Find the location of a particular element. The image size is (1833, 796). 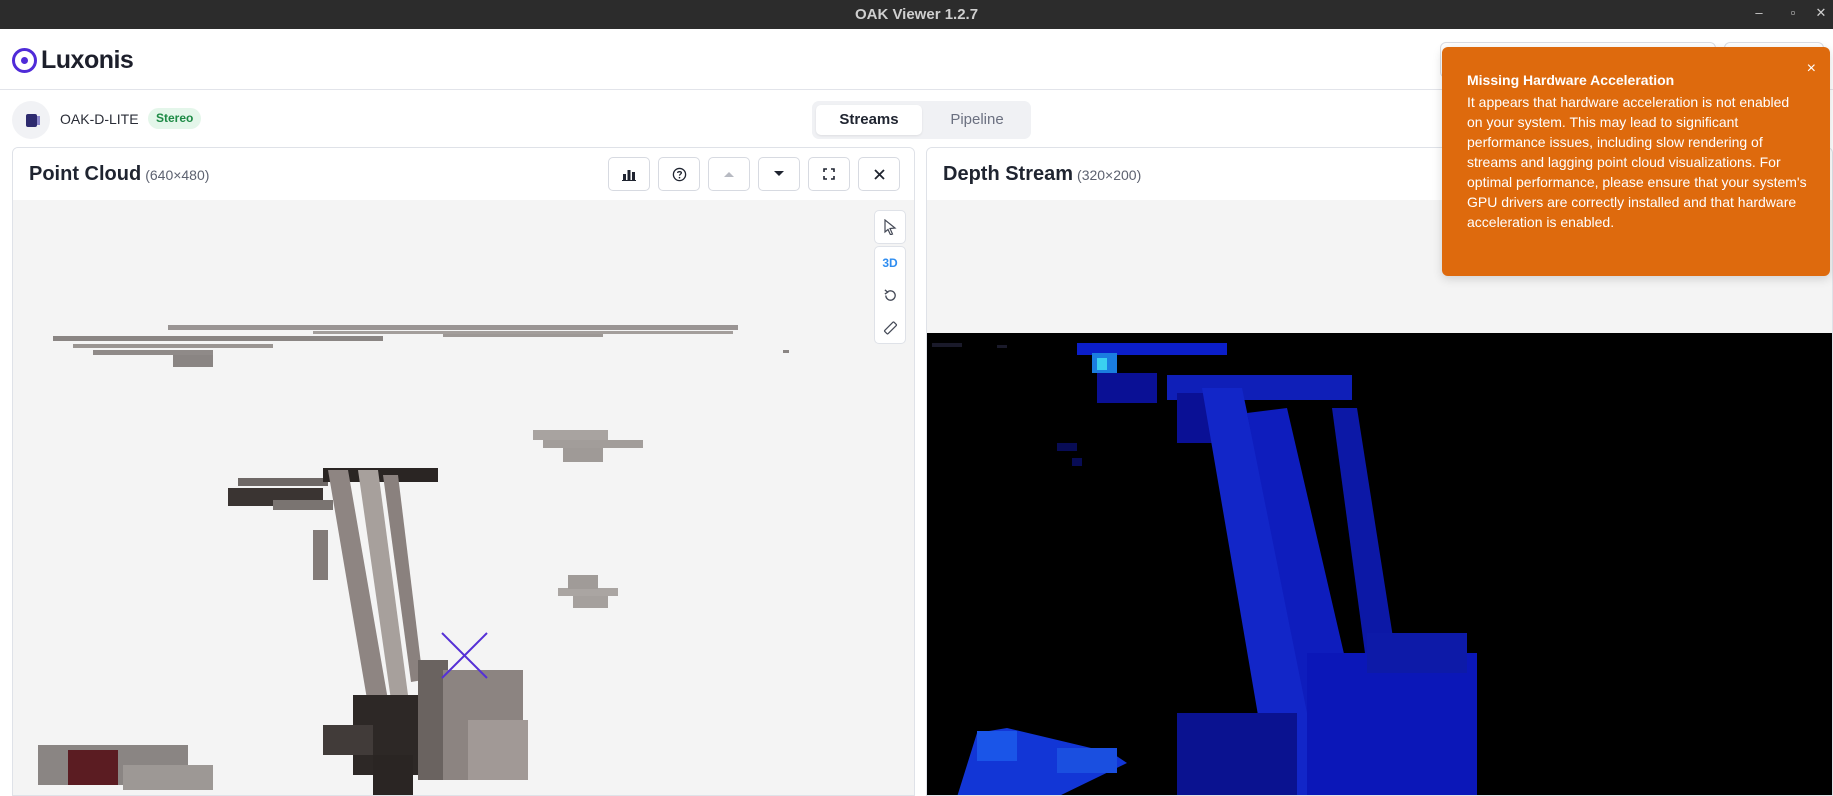

caret-up-icon is located at coordinates (729, 174).